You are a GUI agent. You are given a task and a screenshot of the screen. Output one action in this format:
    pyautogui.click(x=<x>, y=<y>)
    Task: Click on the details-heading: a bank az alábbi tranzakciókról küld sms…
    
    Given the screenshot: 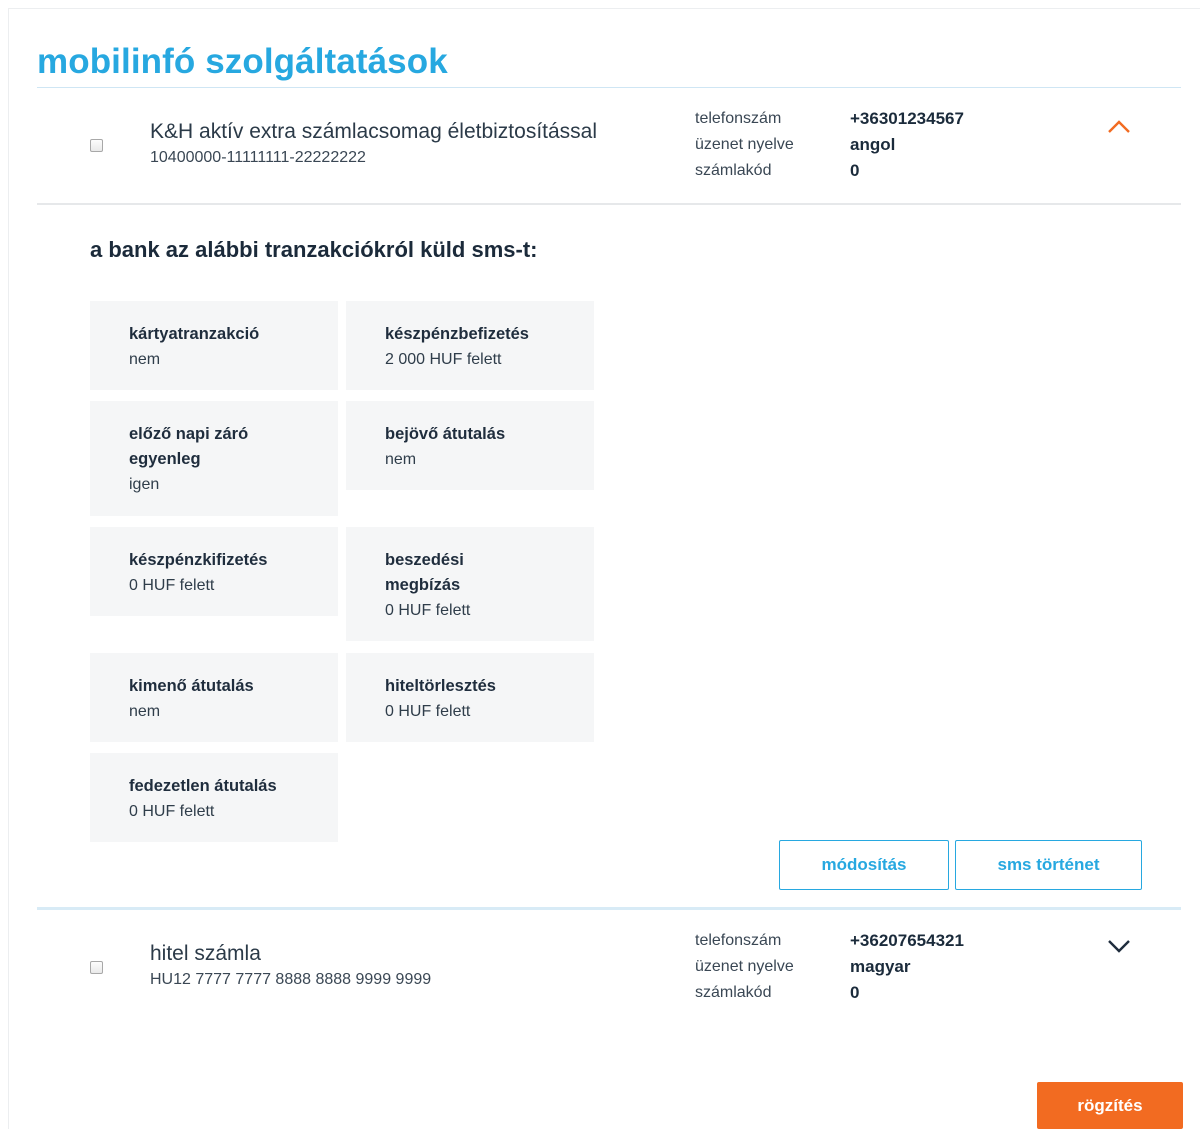 What is the action you would take?
    pyautogui.click(x=314, y=249)
    